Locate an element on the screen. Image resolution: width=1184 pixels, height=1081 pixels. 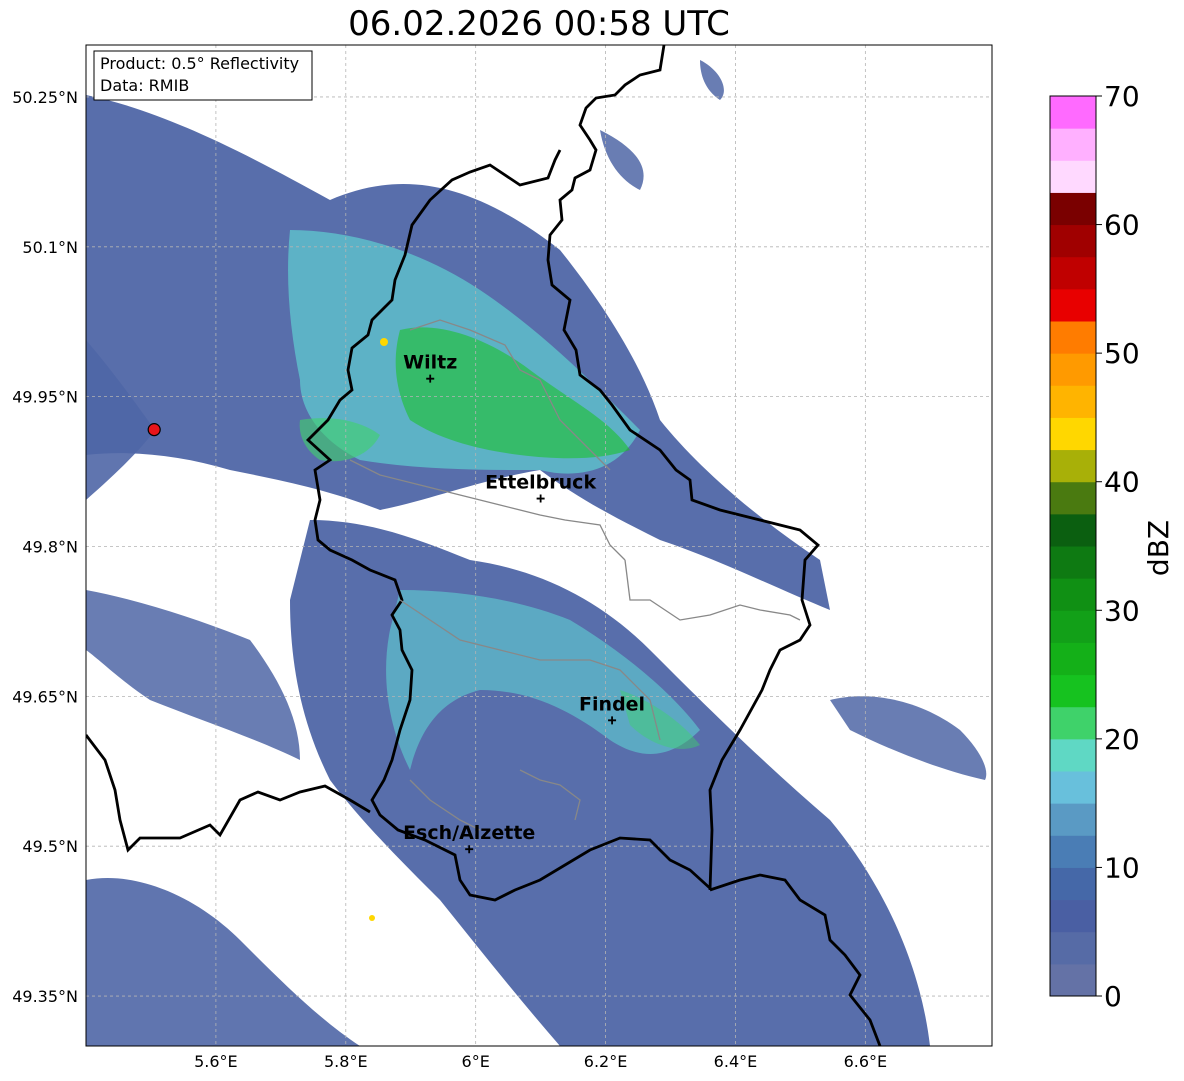
lon-tick-label: 5.8°E is located at coordinates (346, 1061).